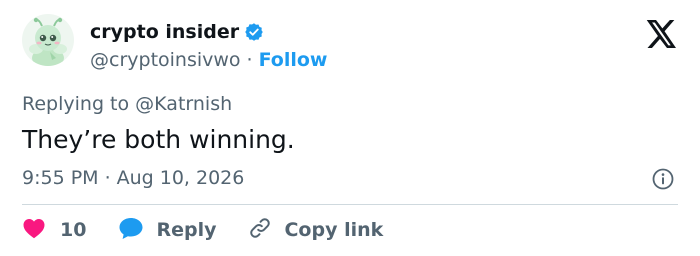 The image size is (700, 256). Describe the element at coordinates (186, 230) in the screenshot. I see `reply-label: Reply` at that location.